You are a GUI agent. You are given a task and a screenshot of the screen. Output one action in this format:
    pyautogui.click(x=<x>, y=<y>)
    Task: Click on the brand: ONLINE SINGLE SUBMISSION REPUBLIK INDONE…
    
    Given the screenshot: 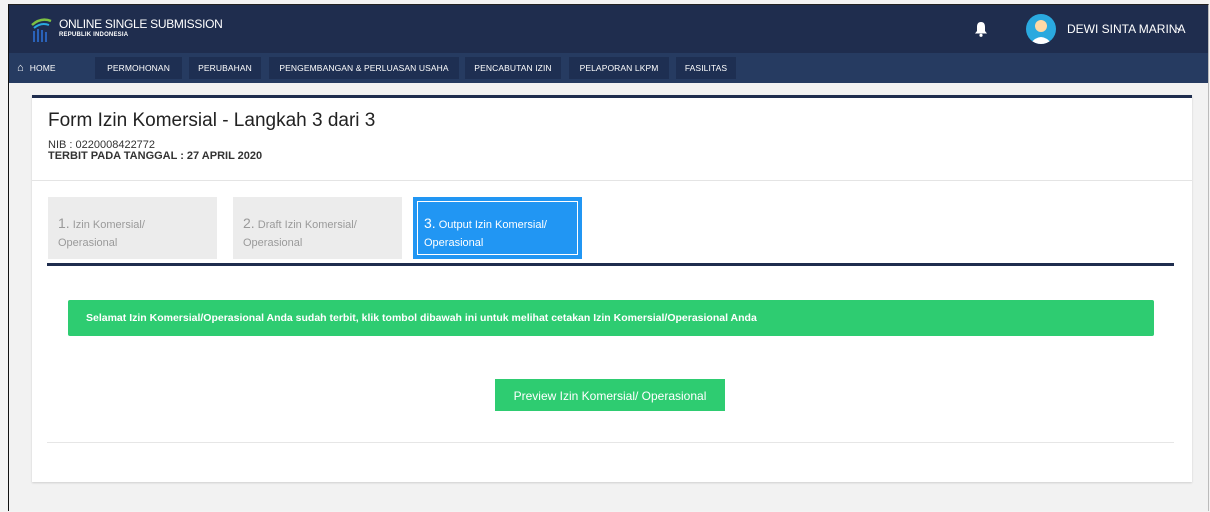 What is the action you would take?
    pyautogui.click(x=141, y=28)
    